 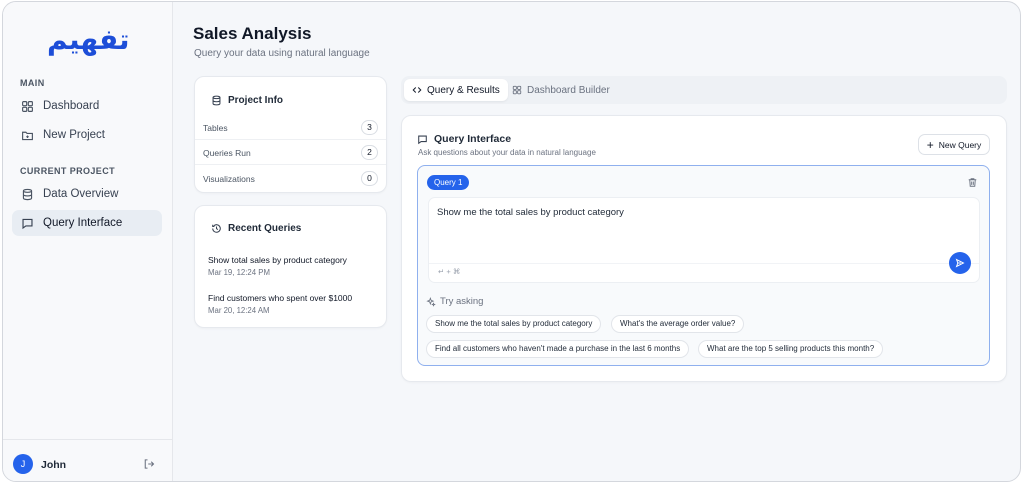 What do you see at coordinates (473, 139) in the screenshot?
I see `query-interface-title-text: Query Interface` at bounding box center [473, 139].